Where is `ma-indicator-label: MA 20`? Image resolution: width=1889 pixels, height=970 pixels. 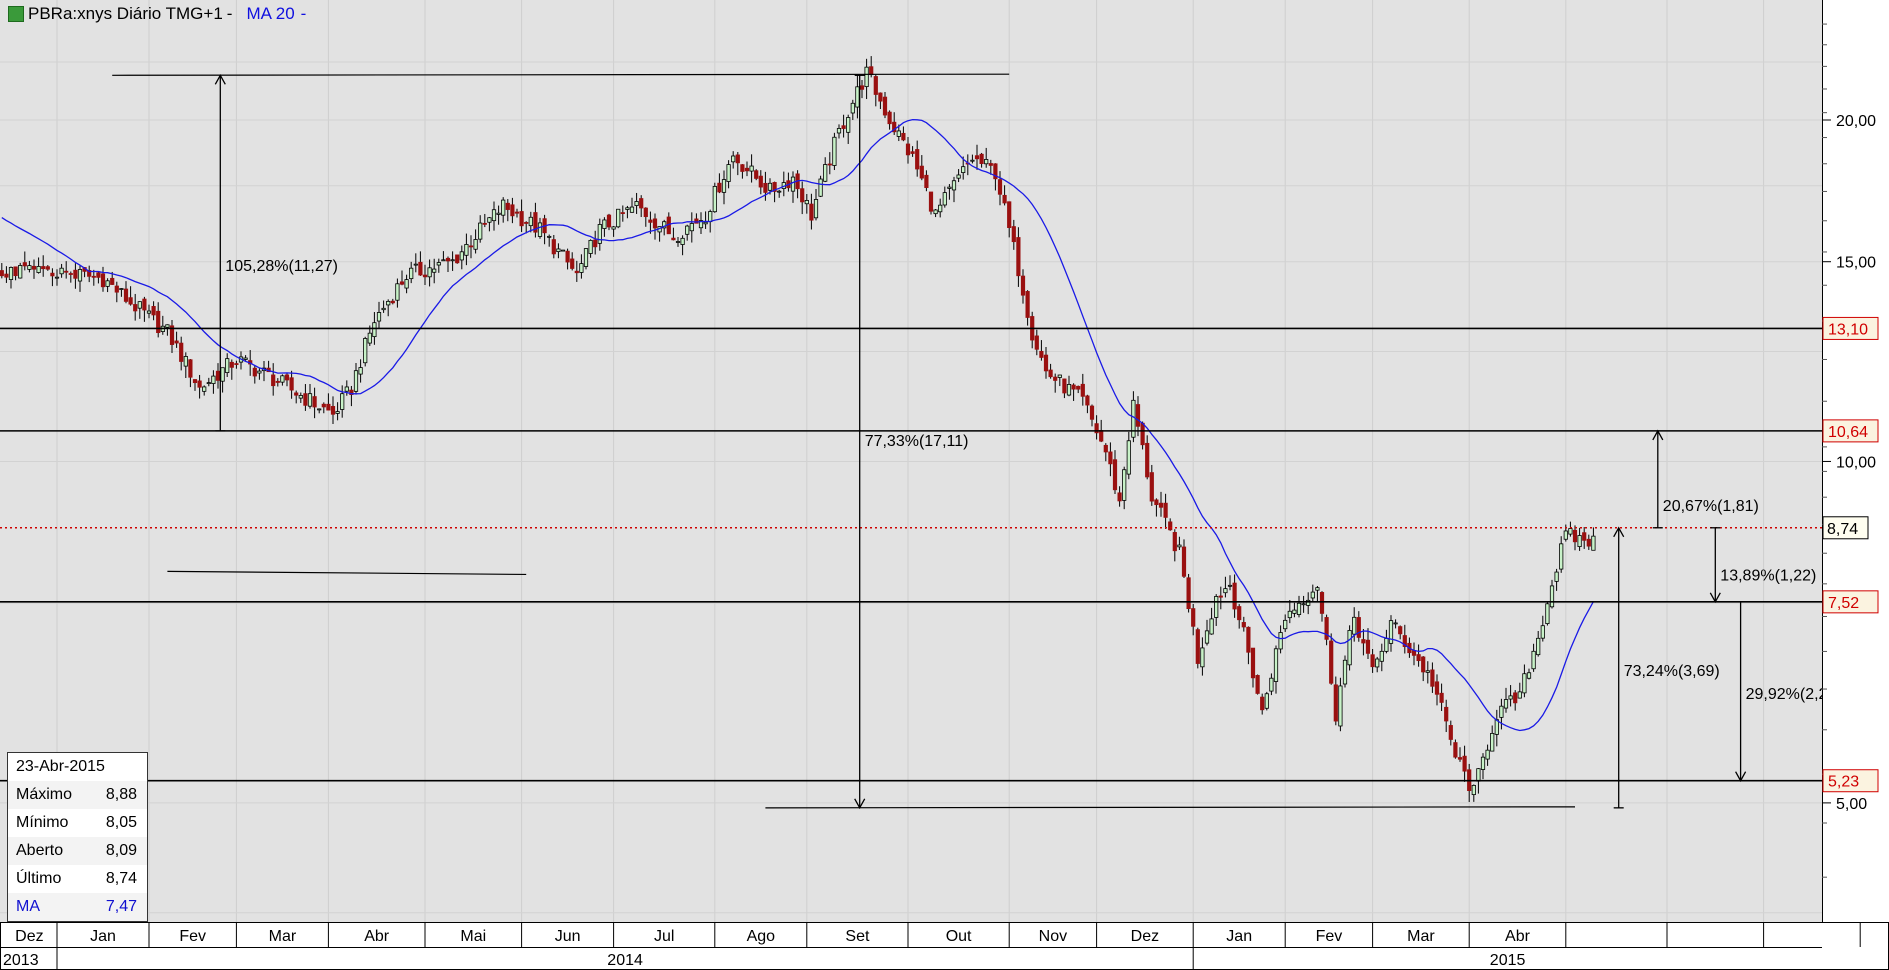 ma-indicator-label: MA 20 is located at coordinates (270, 14).